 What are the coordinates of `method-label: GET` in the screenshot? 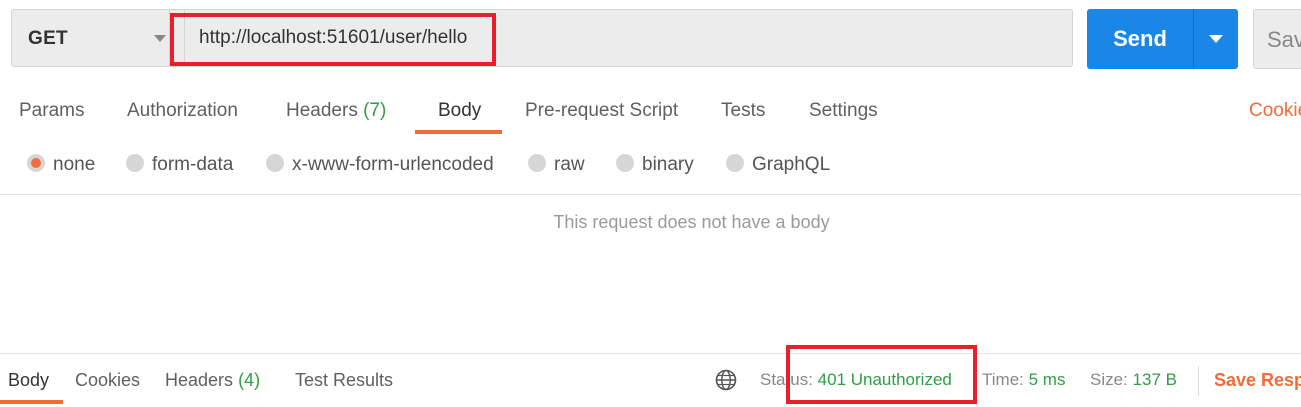 It's located at (48, 38).